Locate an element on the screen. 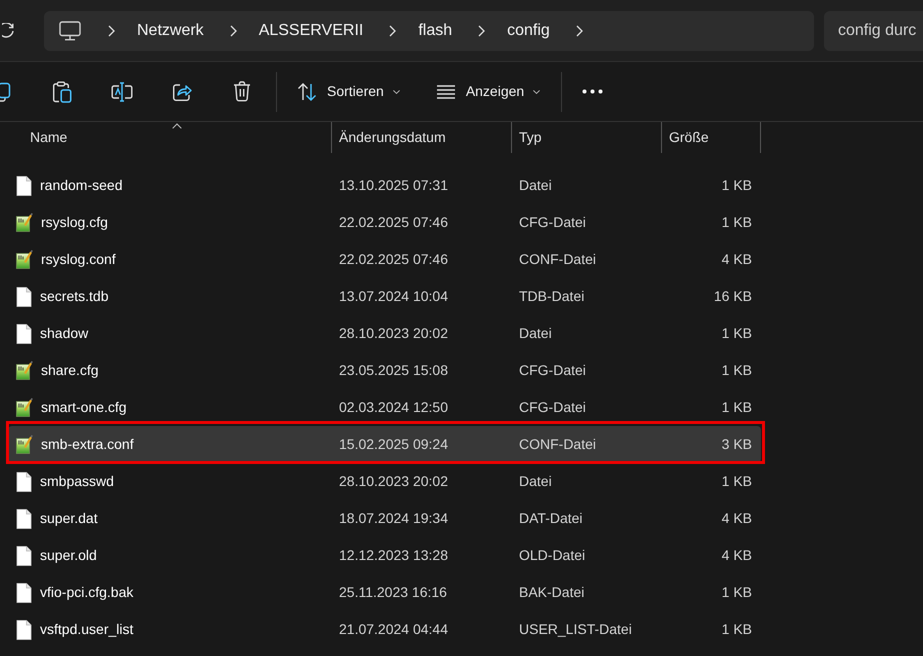  file-row: super.dat 18.07.2024 19:34 DAT-Datei 4 KB is located at coordinates (384, 518).